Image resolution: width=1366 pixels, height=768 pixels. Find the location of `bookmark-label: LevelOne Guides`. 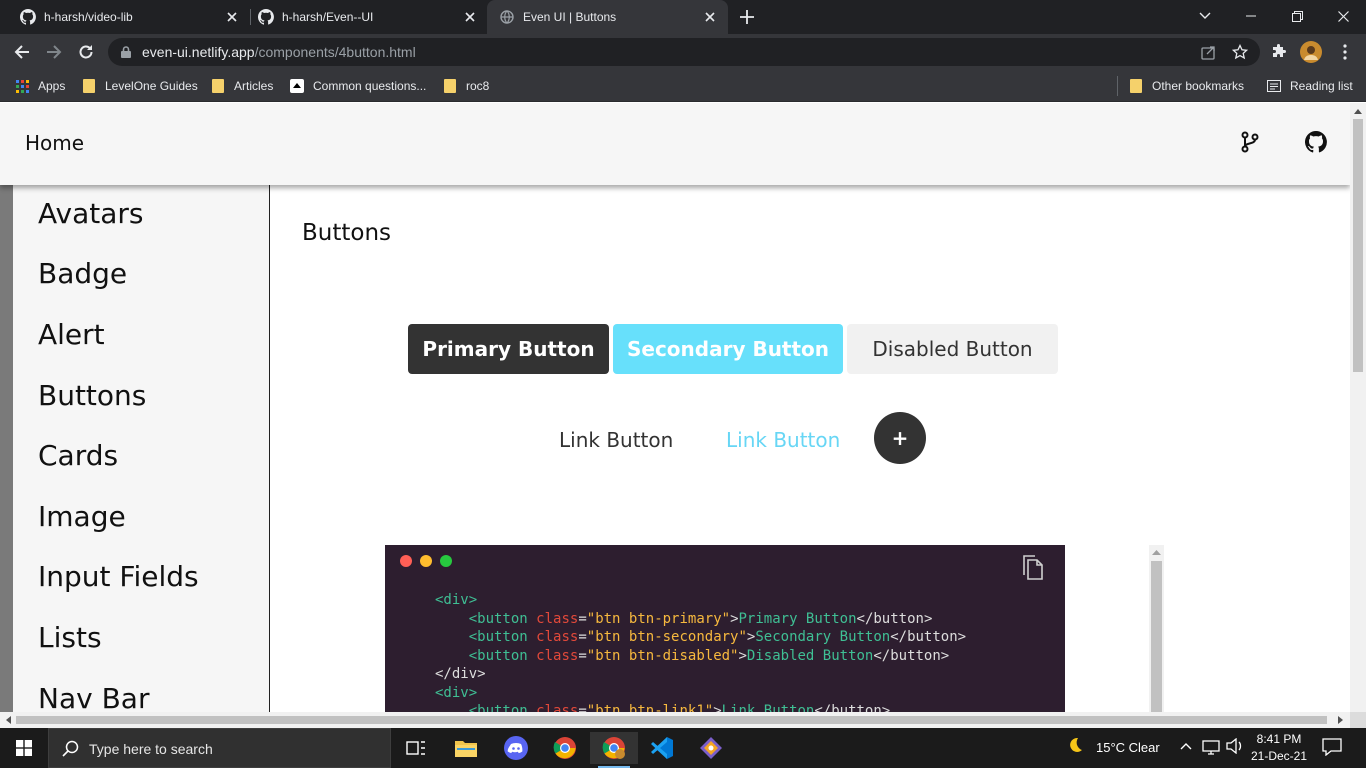

bookmark-label: LevelOne Guides is located at coordinates (151, 86).